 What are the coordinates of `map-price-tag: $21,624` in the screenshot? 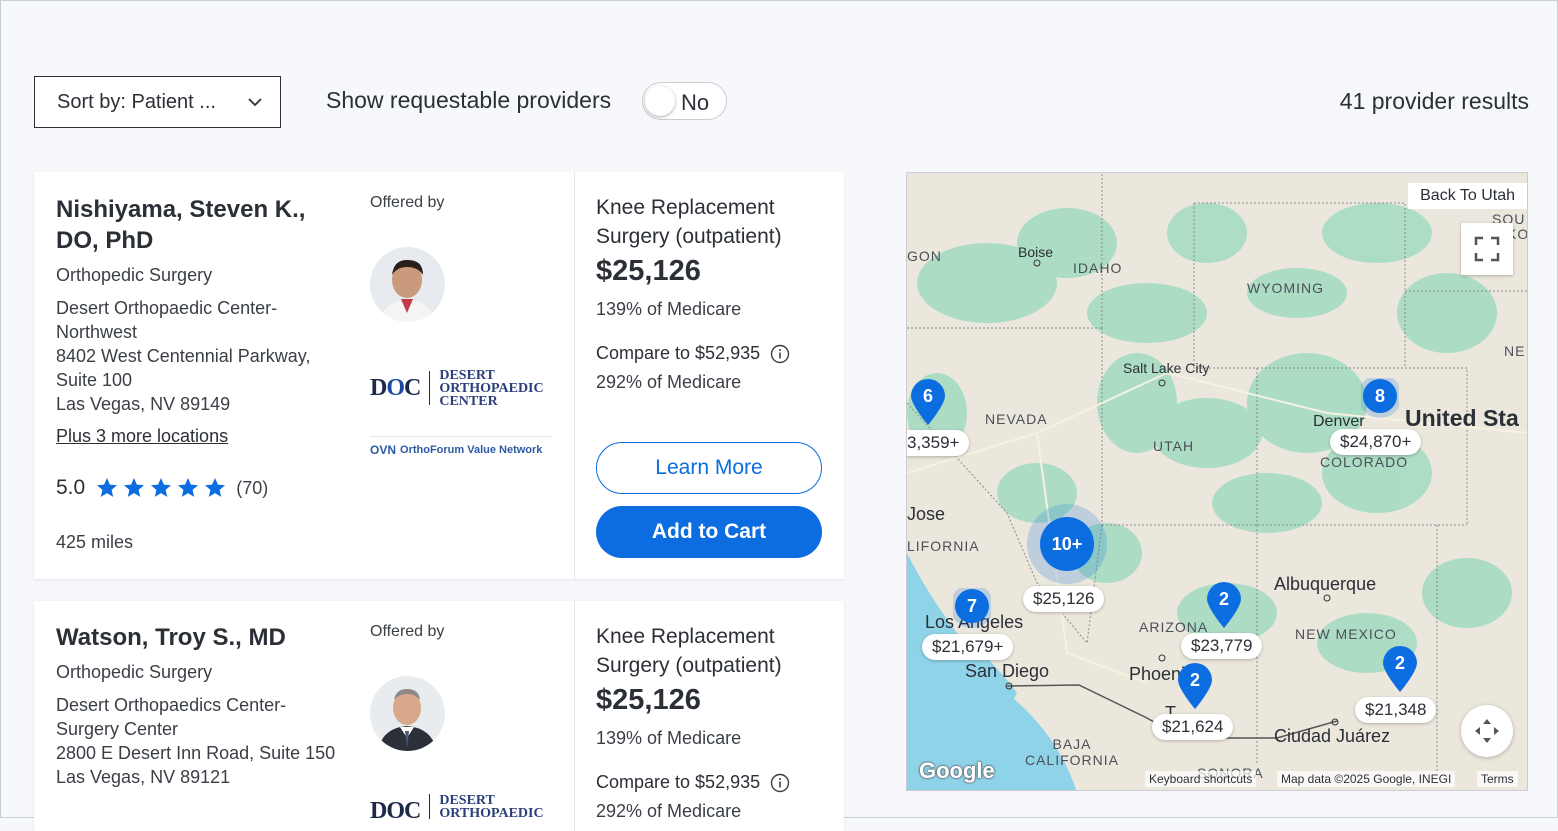 It's located at (1193, 727).